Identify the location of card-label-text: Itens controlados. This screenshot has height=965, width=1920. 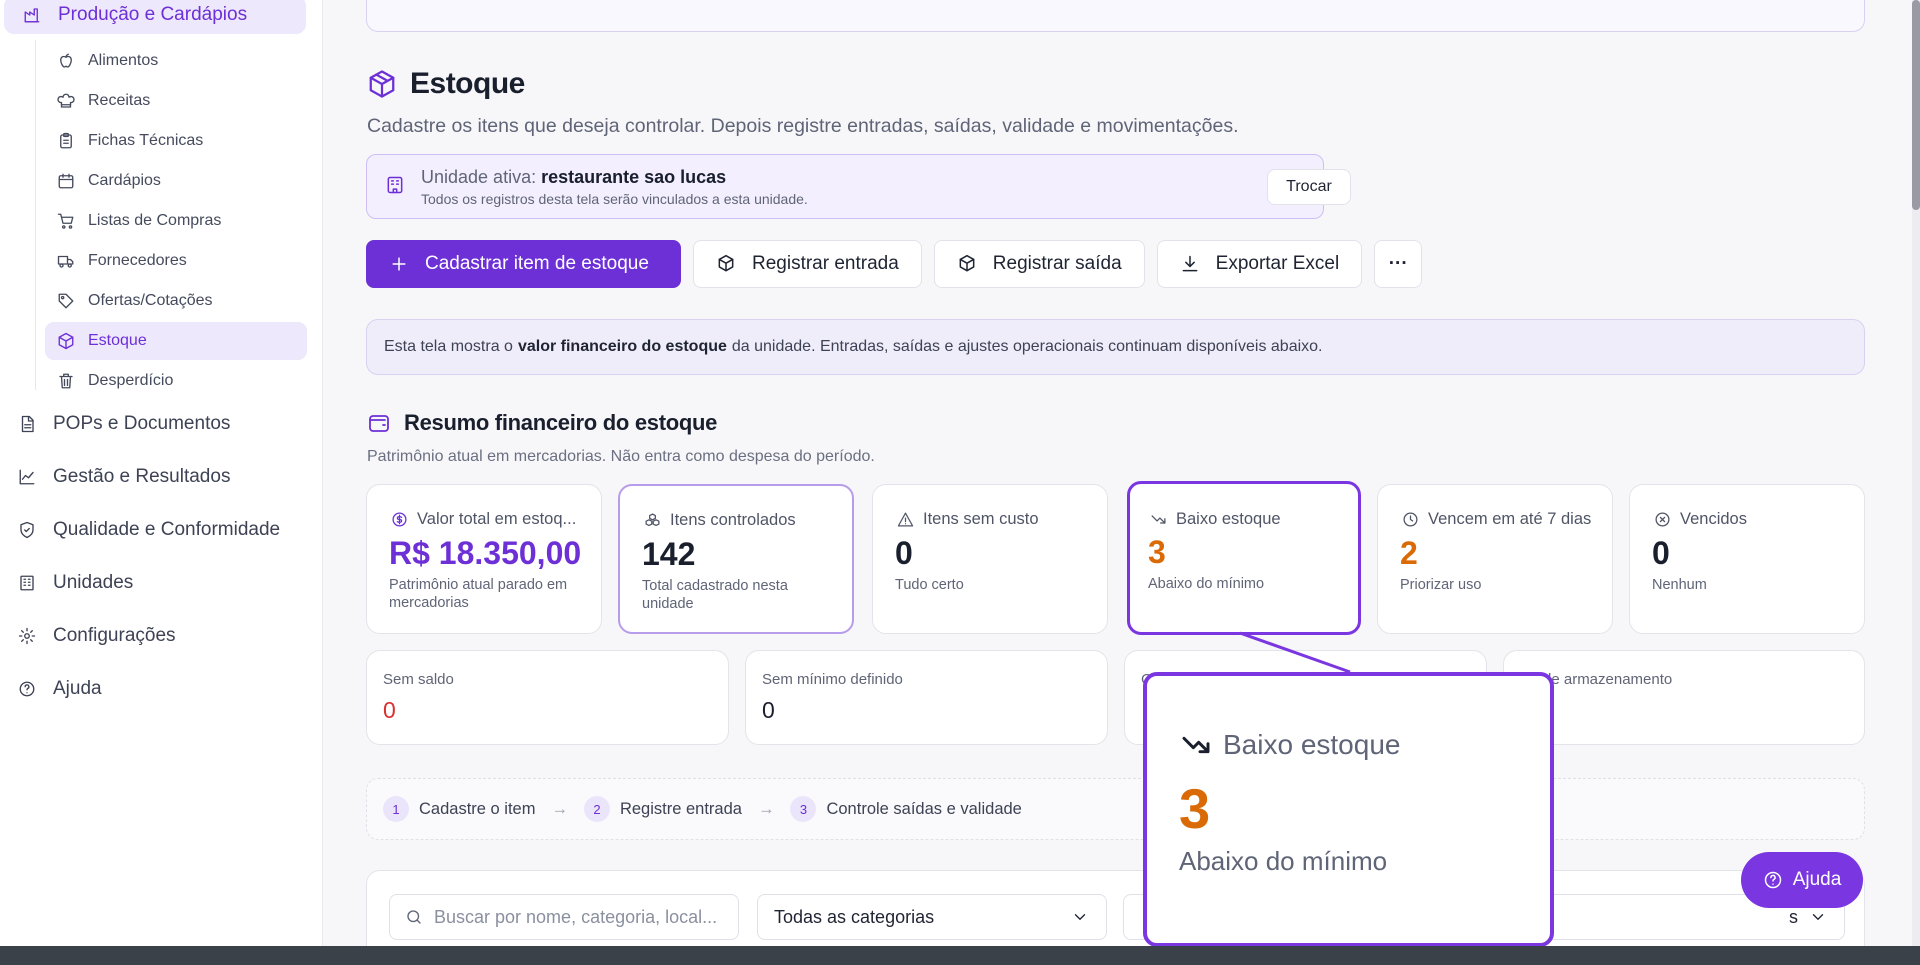
(733, 519).